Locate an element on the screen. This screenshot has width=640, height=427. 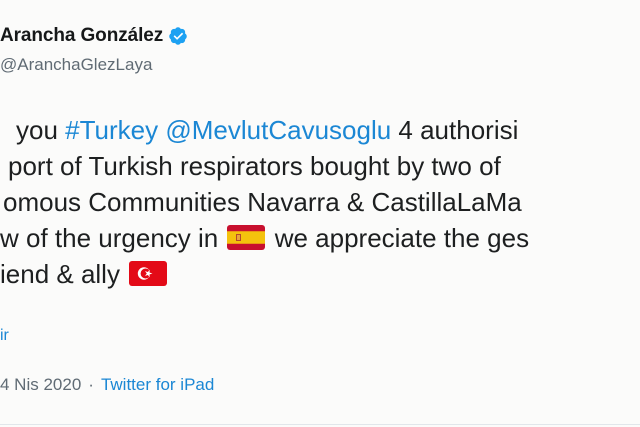
tweet-text-segment: 4 authorisi is located at coordinates (455, 130).